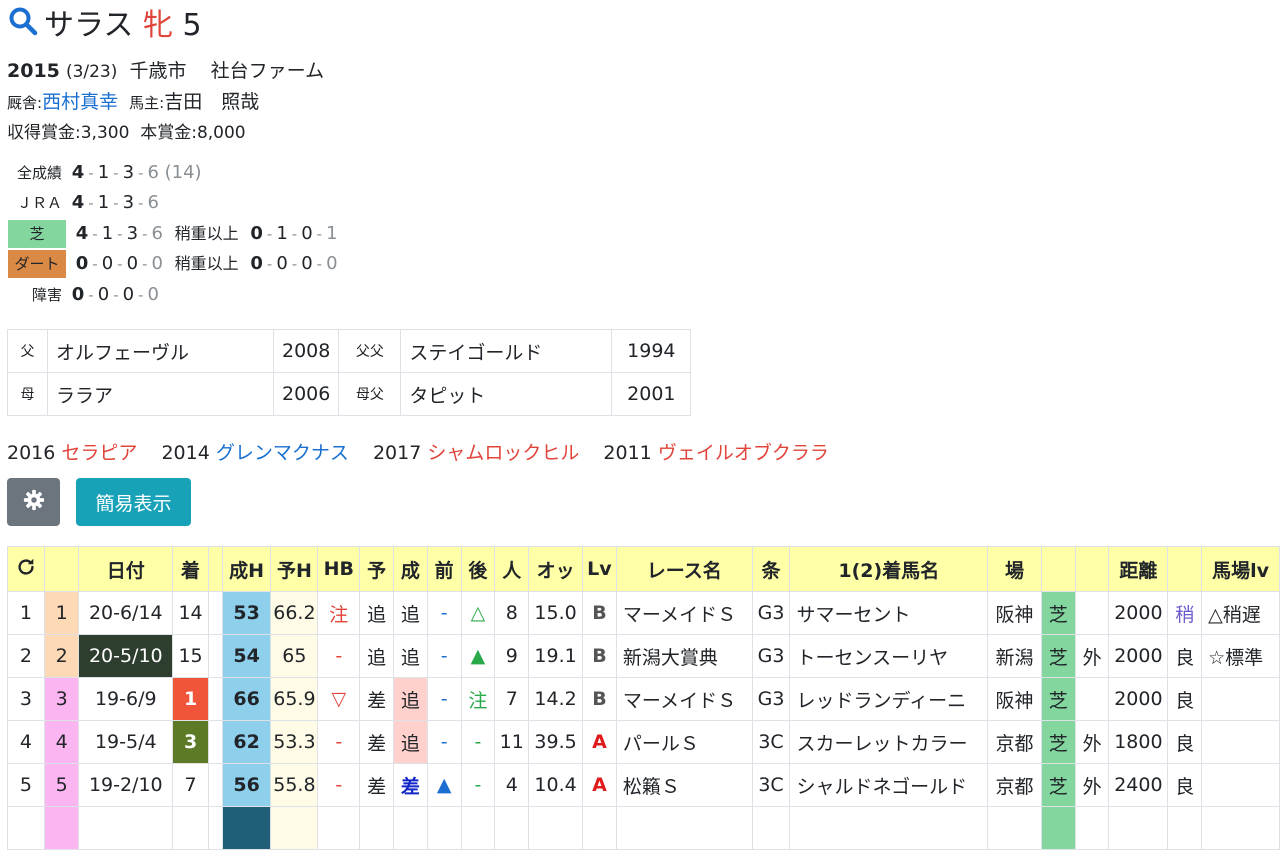 The height and width of the screenshot is (850, 1280). I want to click on seconds: 1, so click(107, 233).